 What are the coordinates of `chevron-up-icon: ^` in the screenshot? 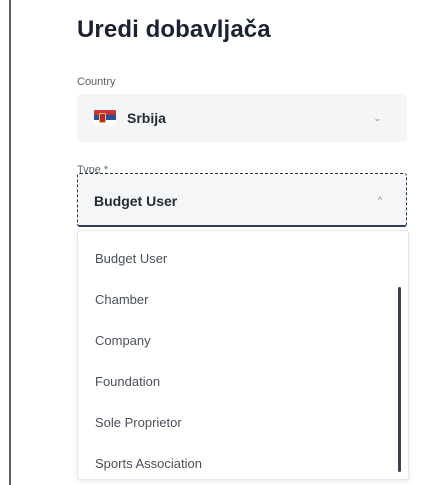 It's located at (379, 200).